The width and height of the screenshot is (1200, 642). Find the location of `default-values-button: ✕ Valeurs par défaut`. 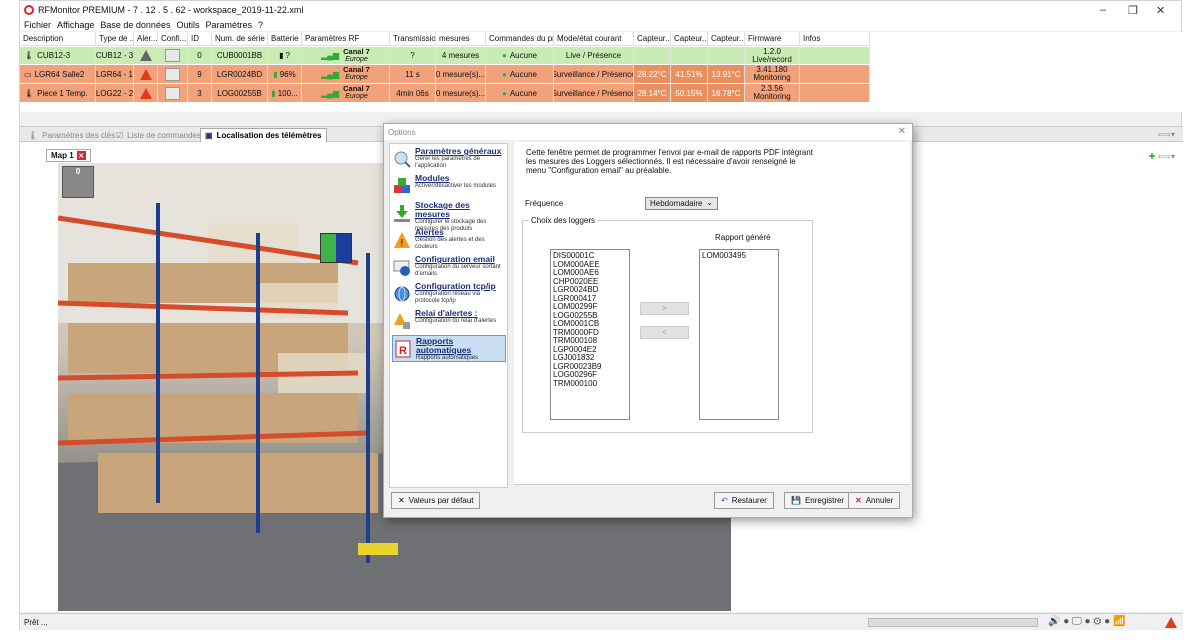

default-values-button: ✕ Valeurs par défaut is located at coordinates (436, 500).